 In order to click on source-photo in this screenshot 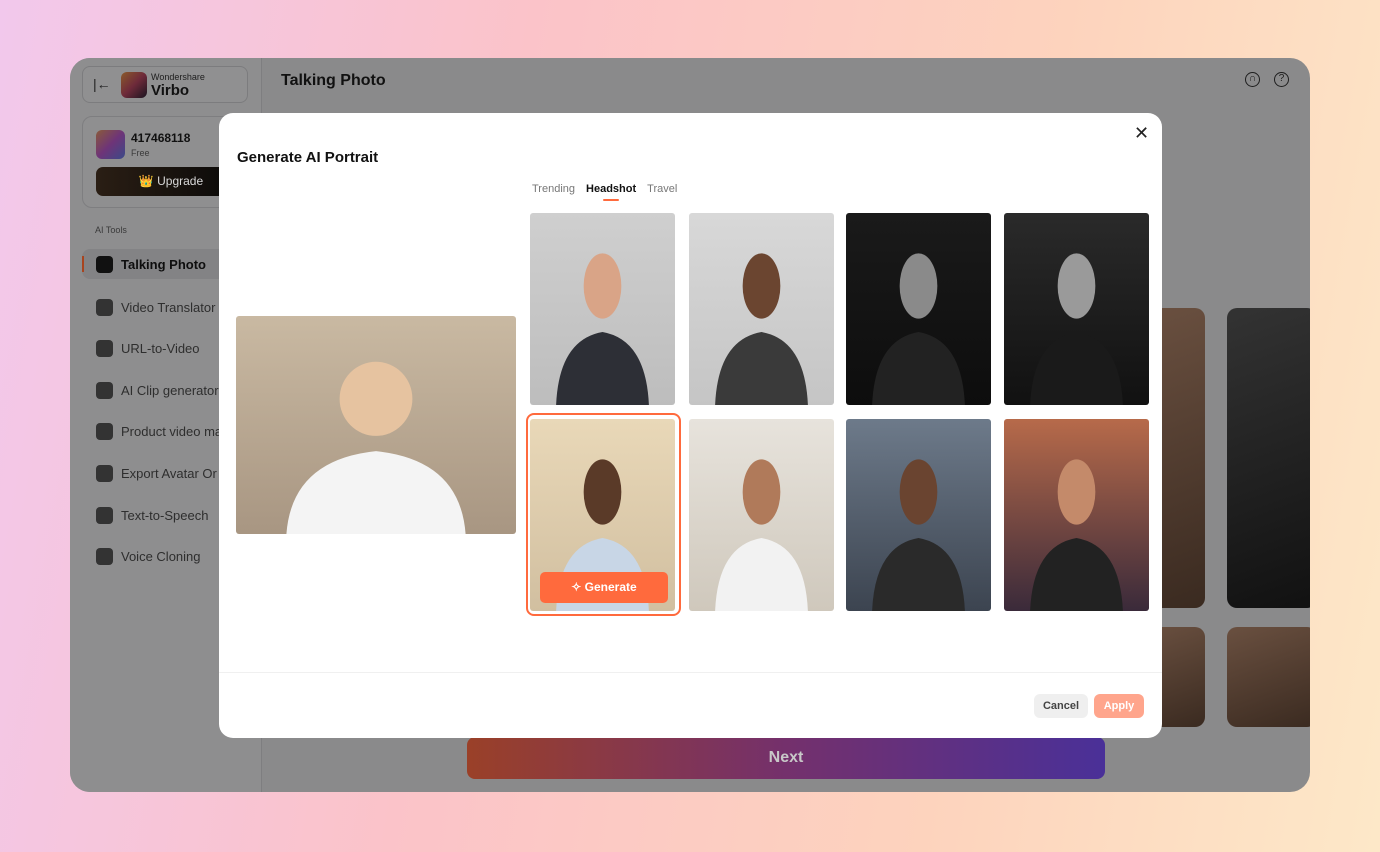, I will do `click(376, 425)`.